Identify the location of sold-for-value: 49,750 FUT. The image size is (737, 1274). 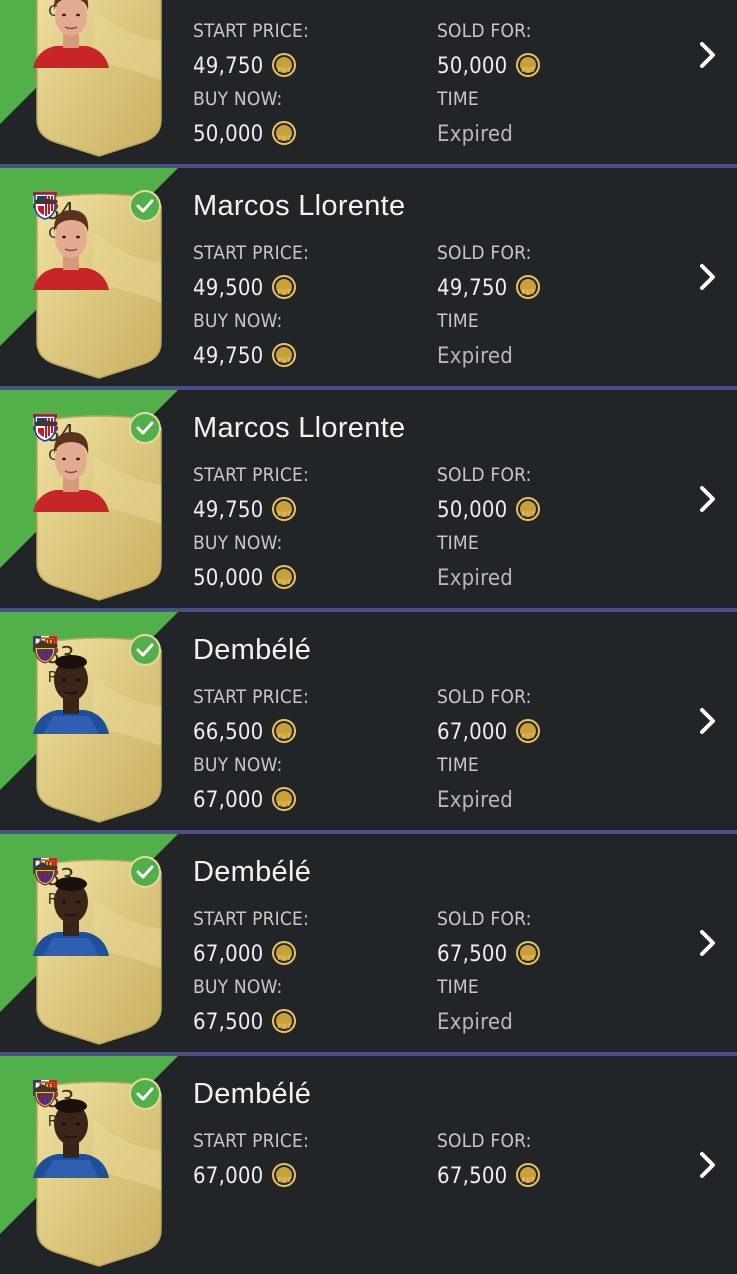
(489, 288).